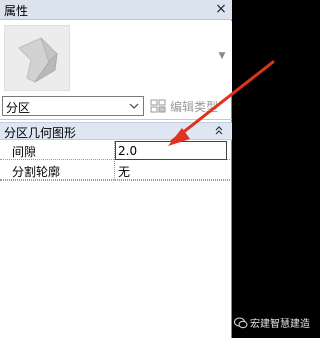 Image resolution: width=320 pixels, height=338 pixels. I want to click on close-button: ×, so click(221, 9).